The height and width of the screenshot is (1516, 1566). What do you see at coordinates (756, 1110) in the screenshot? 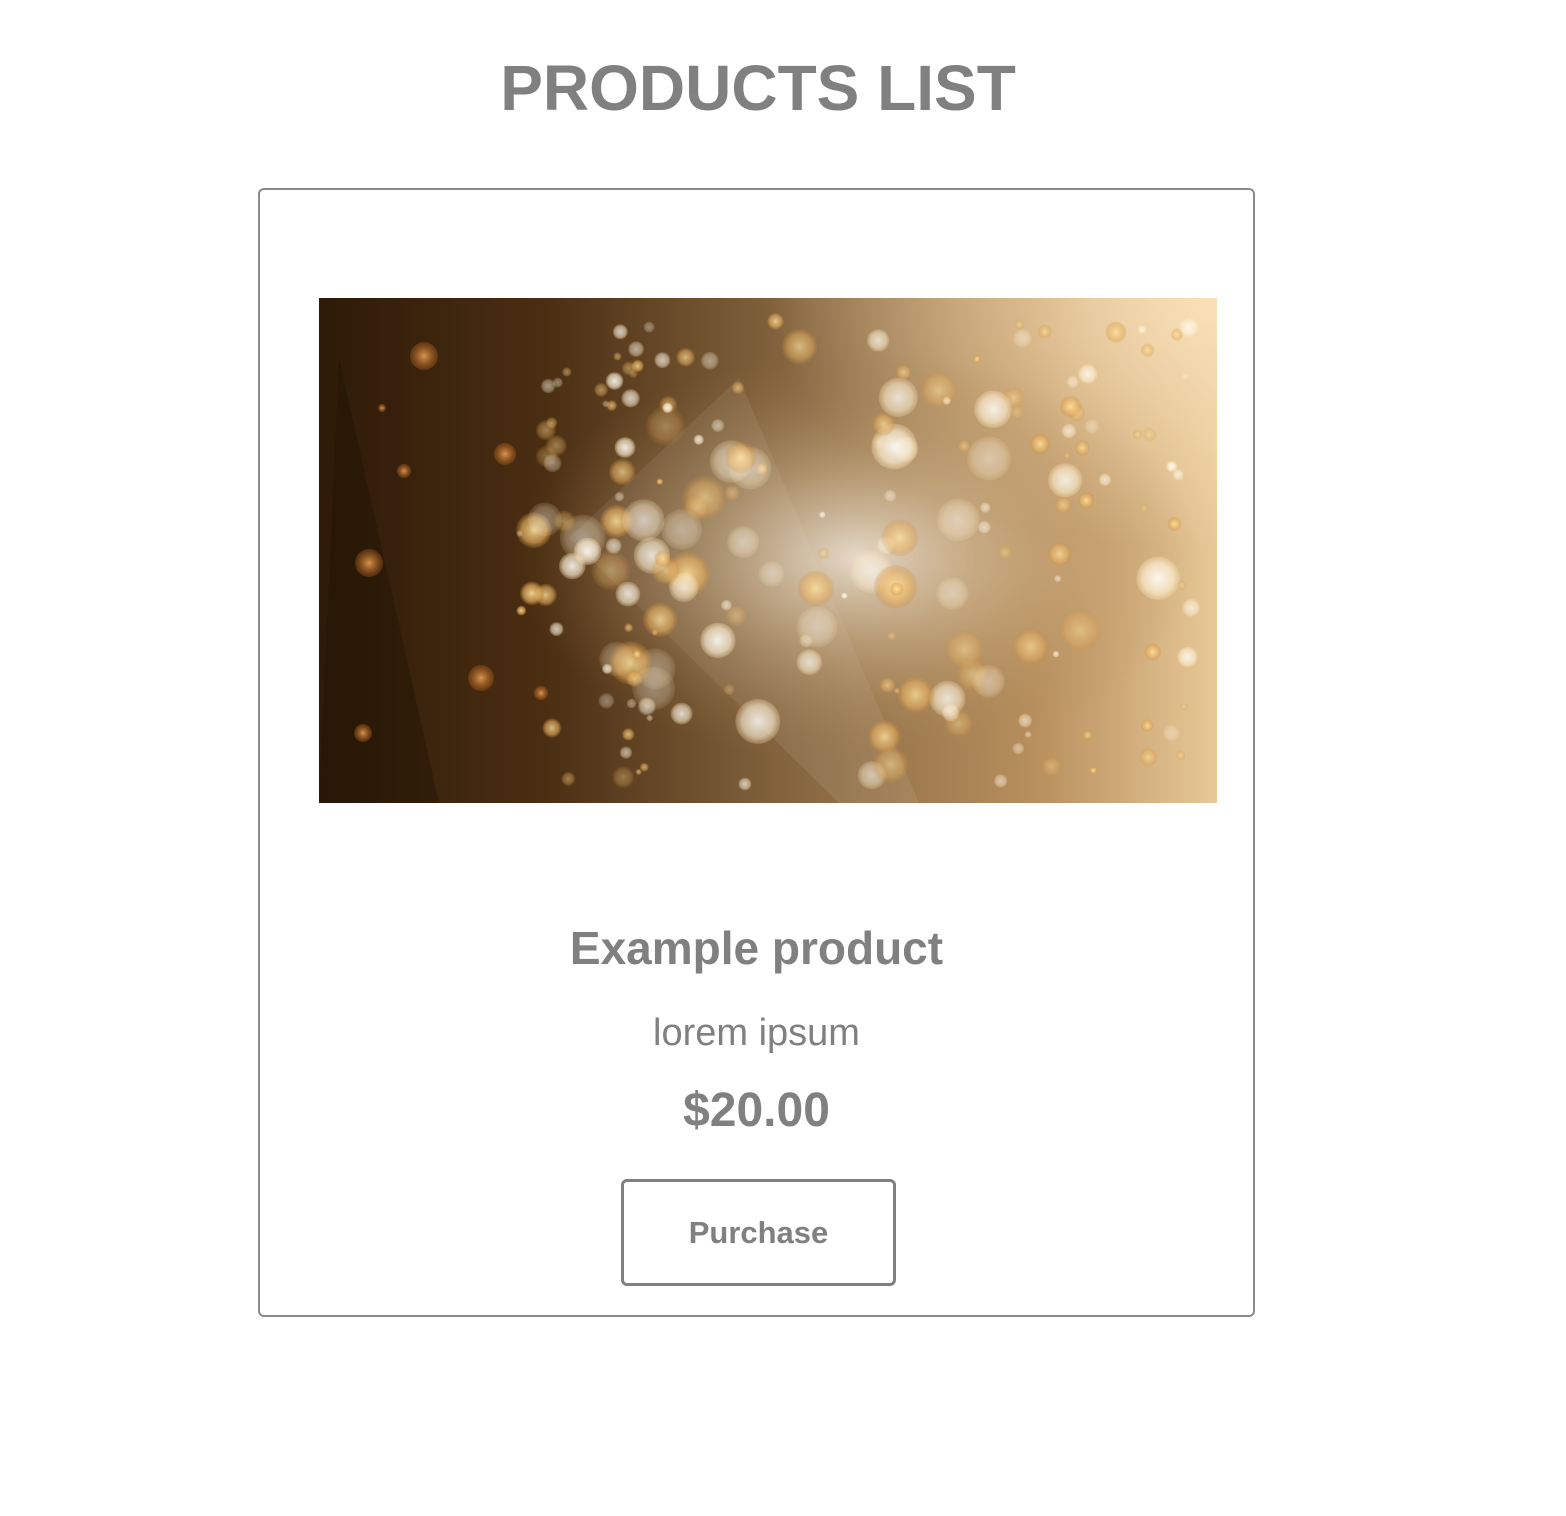
I see `product-price: $20.00` at bounding box center [756, 1110].